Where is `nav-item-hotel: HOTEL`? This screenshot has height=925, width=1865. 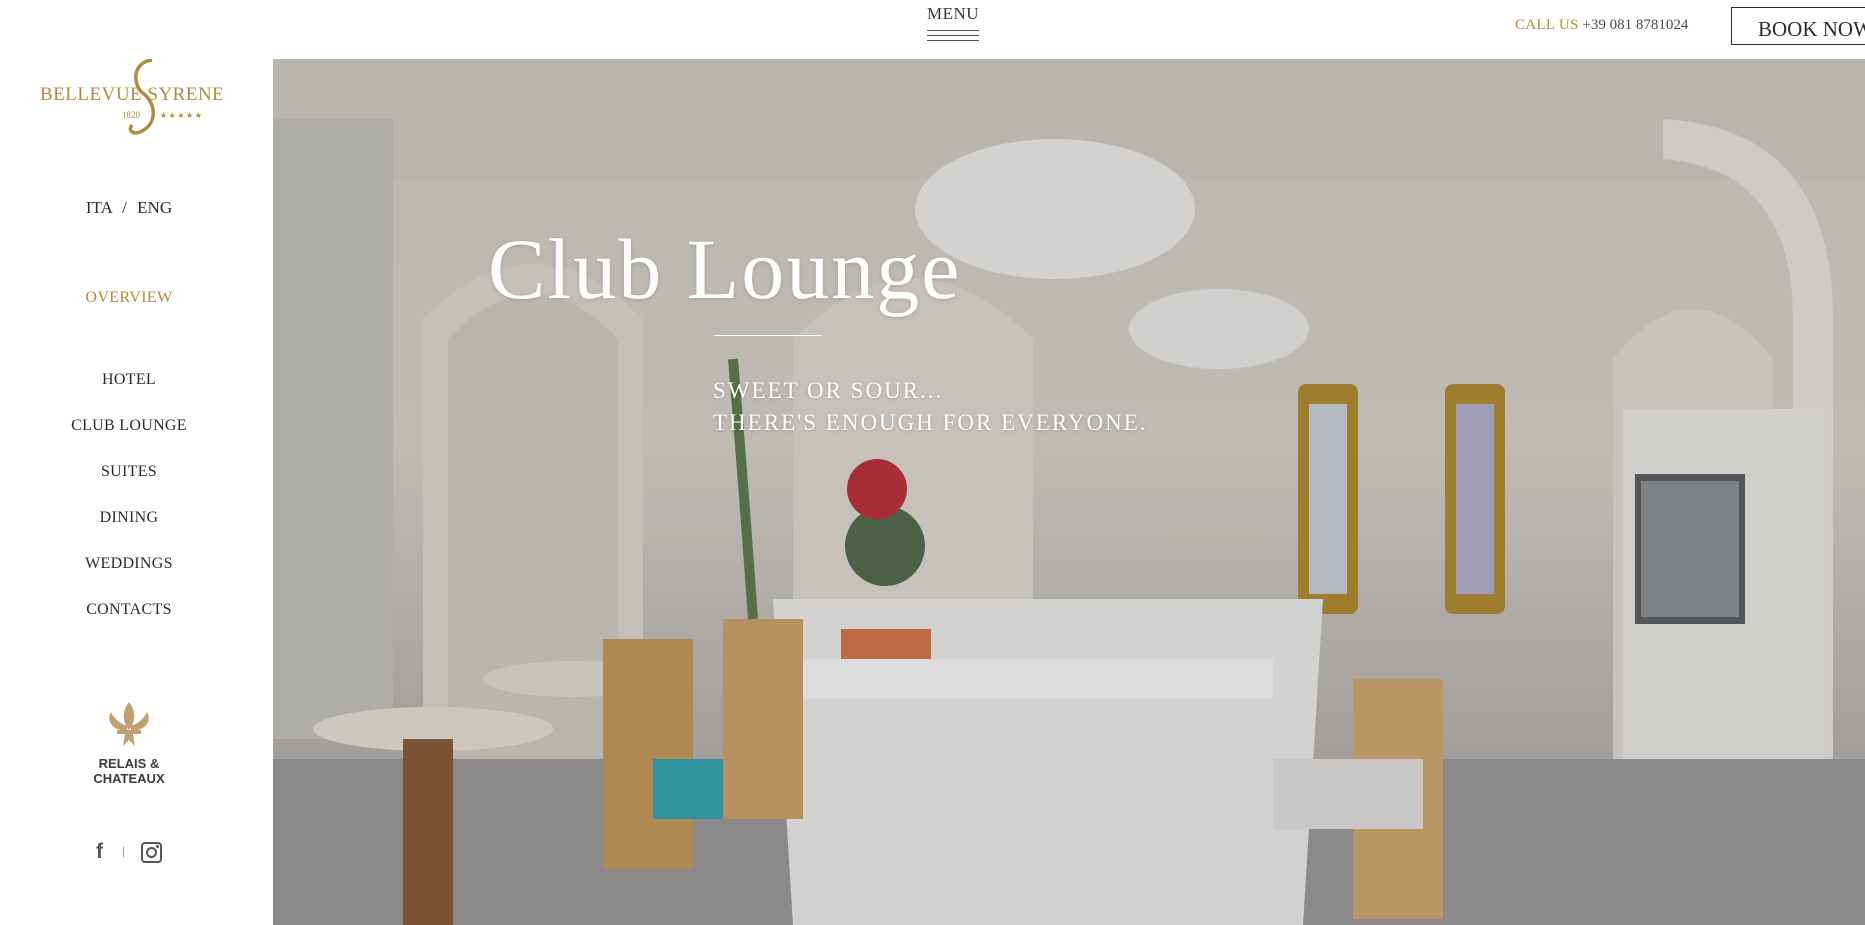 nav-item-hotel: HOTEL is located at coordinates (129, 394).